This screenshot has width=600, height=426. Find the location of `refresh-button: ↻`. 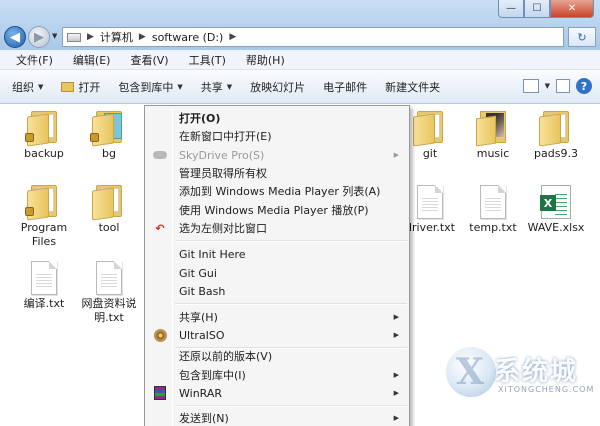

refresh-button: ↻ is located at coordinates (582, 37).